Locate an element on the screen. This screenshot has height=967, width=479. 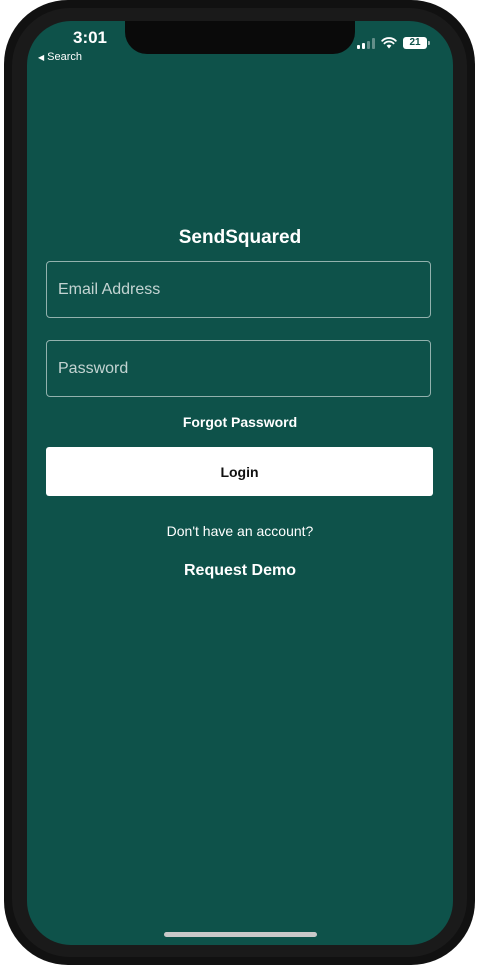
back-label: Search is located at coordinates (65, 57).